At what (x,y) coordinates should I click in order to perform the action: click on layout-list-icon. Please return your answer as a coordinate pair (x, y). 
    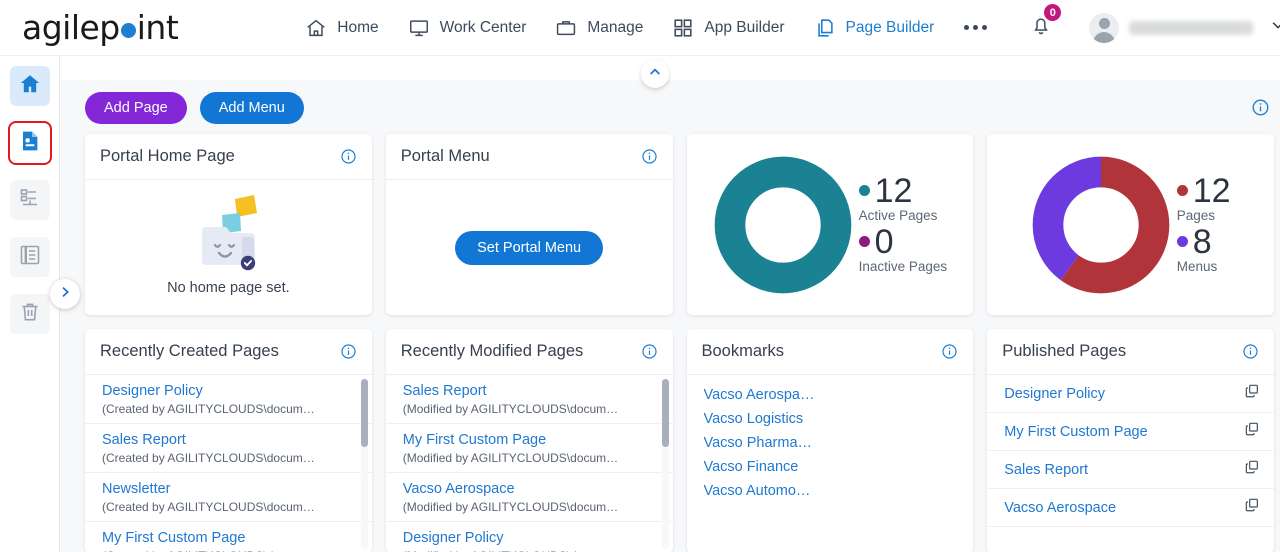
    Looking at the image, I should click on (30, 257).